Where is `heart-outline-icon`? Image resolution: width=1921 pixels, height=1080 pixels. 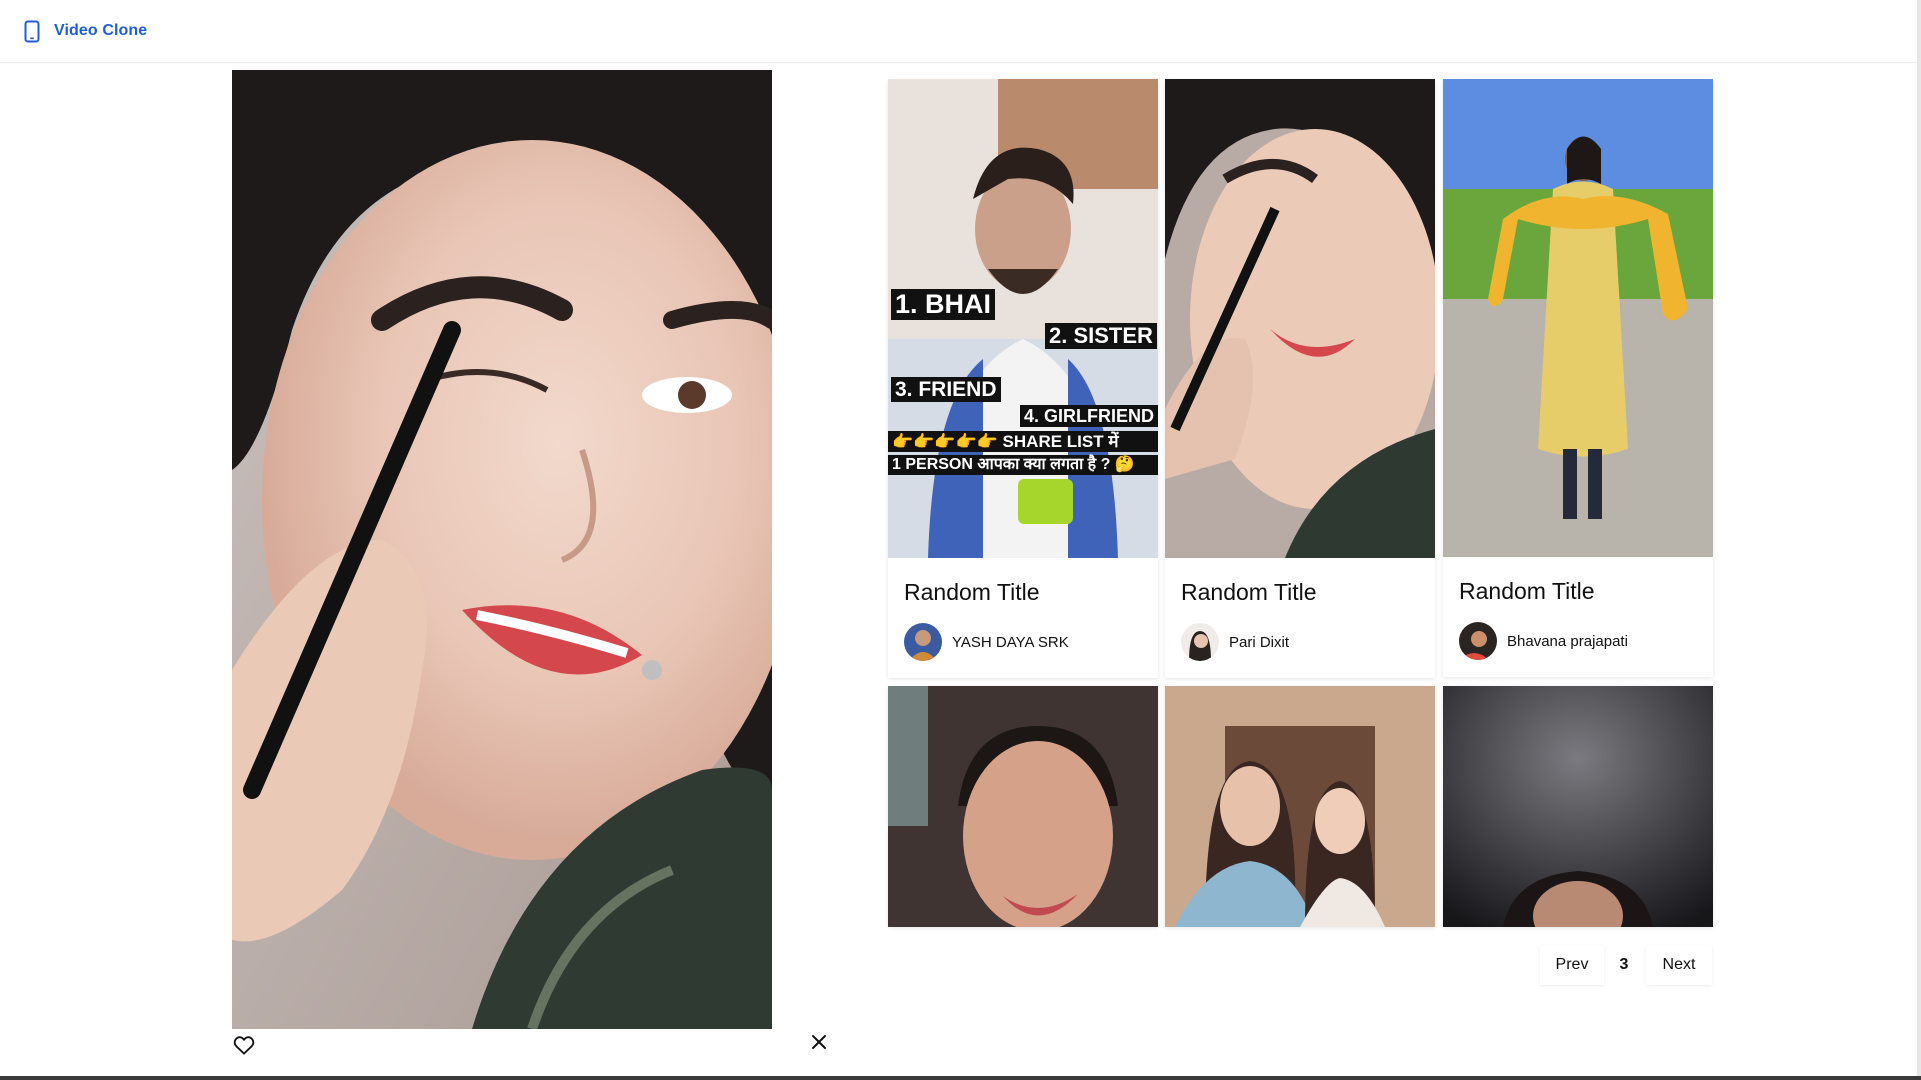 heart-outline-icon is located at coordinates (244, 1045).